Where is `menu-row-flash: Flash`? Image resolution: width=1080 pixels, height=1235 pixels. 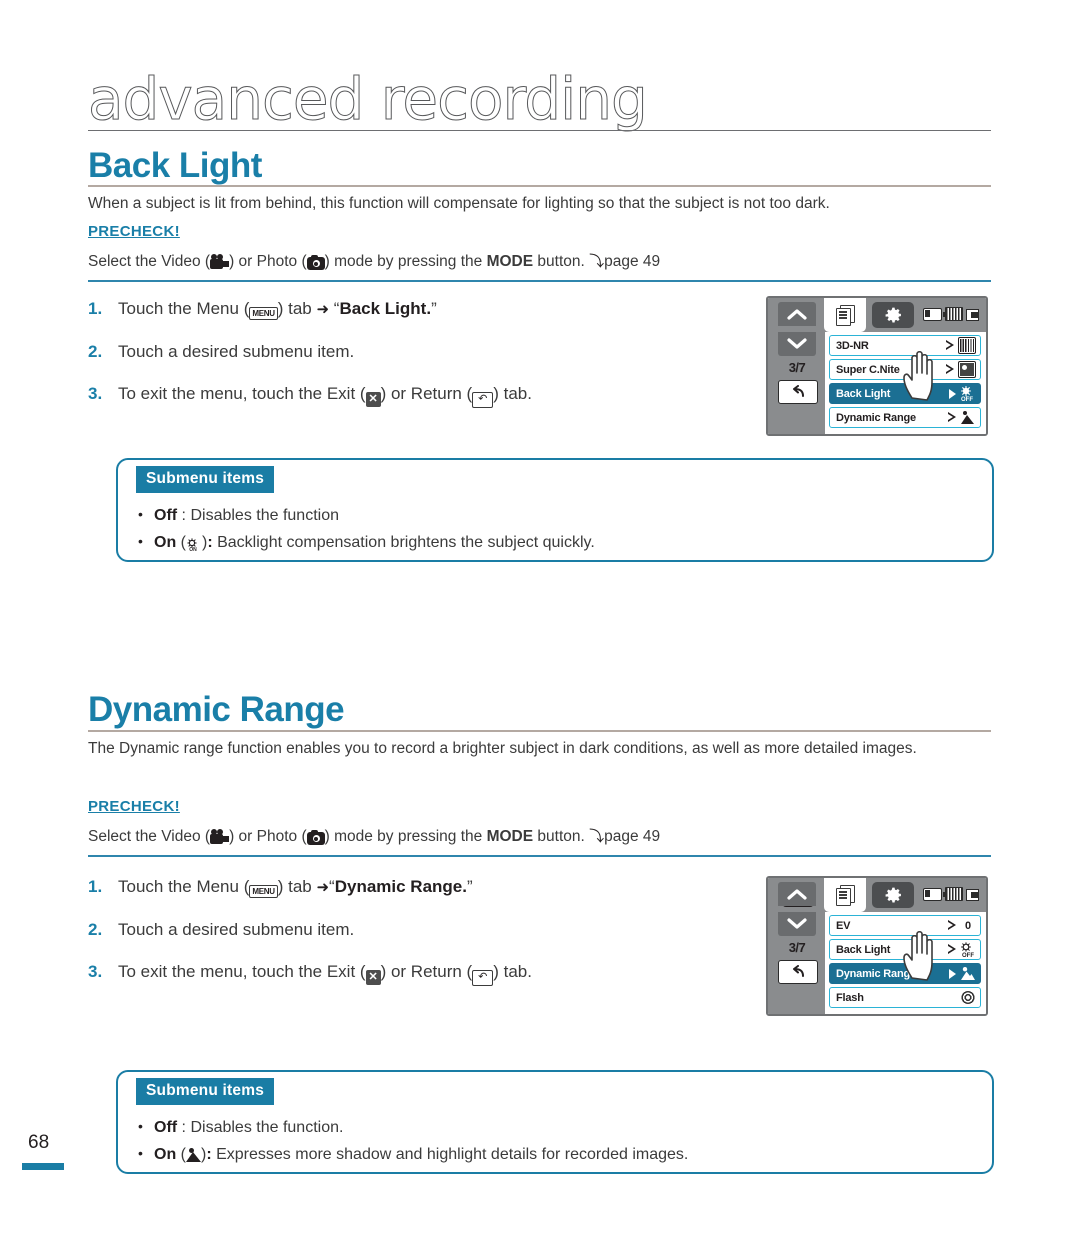
menu-row-flash: Flash is located at coordinates (905, 997).